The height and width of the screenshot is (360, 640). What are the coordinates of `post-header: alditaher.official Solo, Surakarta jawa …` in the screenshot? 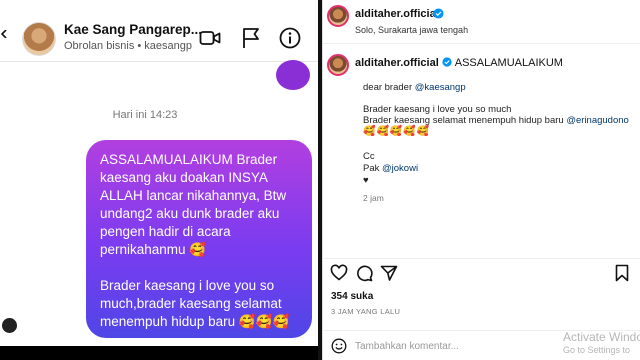 It's located at (481, 22).